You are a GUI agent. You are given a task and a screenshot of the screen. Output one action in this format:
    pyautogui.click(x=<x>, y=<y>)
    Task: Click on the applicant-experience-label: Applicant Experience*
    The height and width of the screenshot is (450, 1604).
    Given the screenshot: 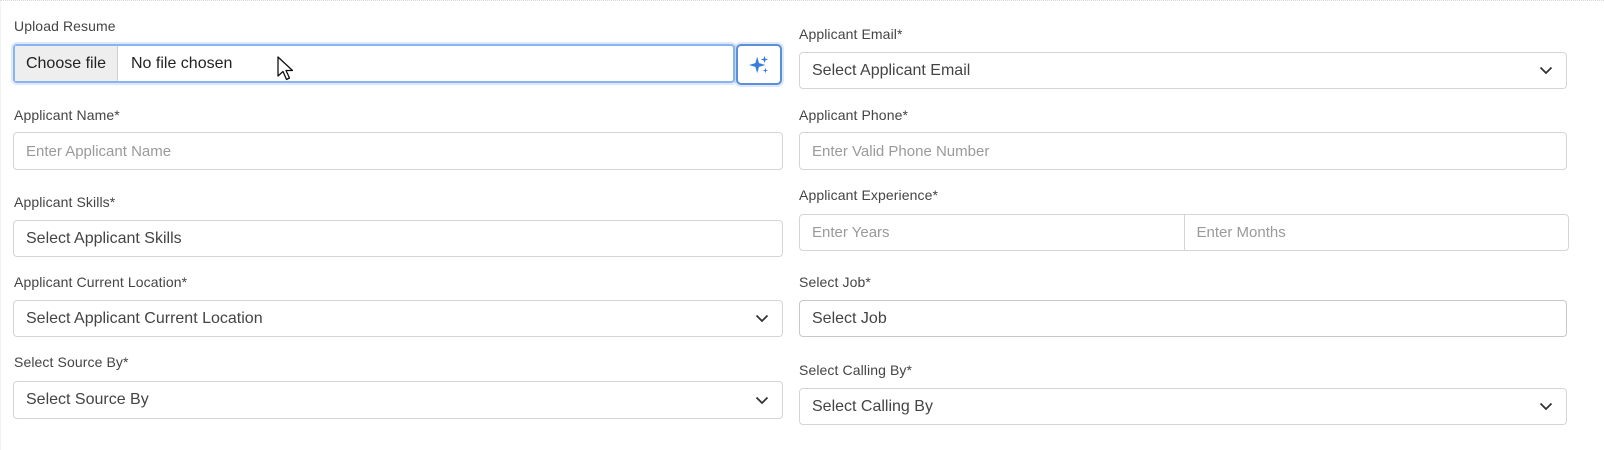 What is the action you would take?
    pyautogui.click(x=869, y=195)
    